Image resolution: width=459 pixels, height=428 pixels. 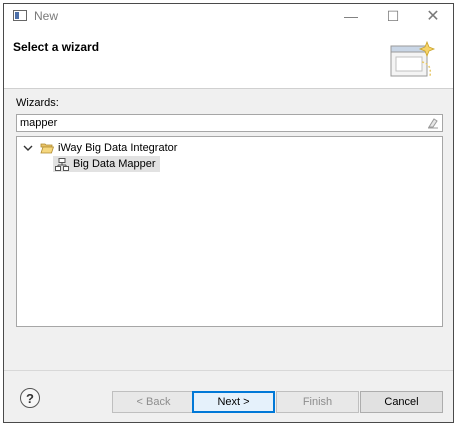 I want to click on wizards-label: Wizards:, so click(x=37, y=103).